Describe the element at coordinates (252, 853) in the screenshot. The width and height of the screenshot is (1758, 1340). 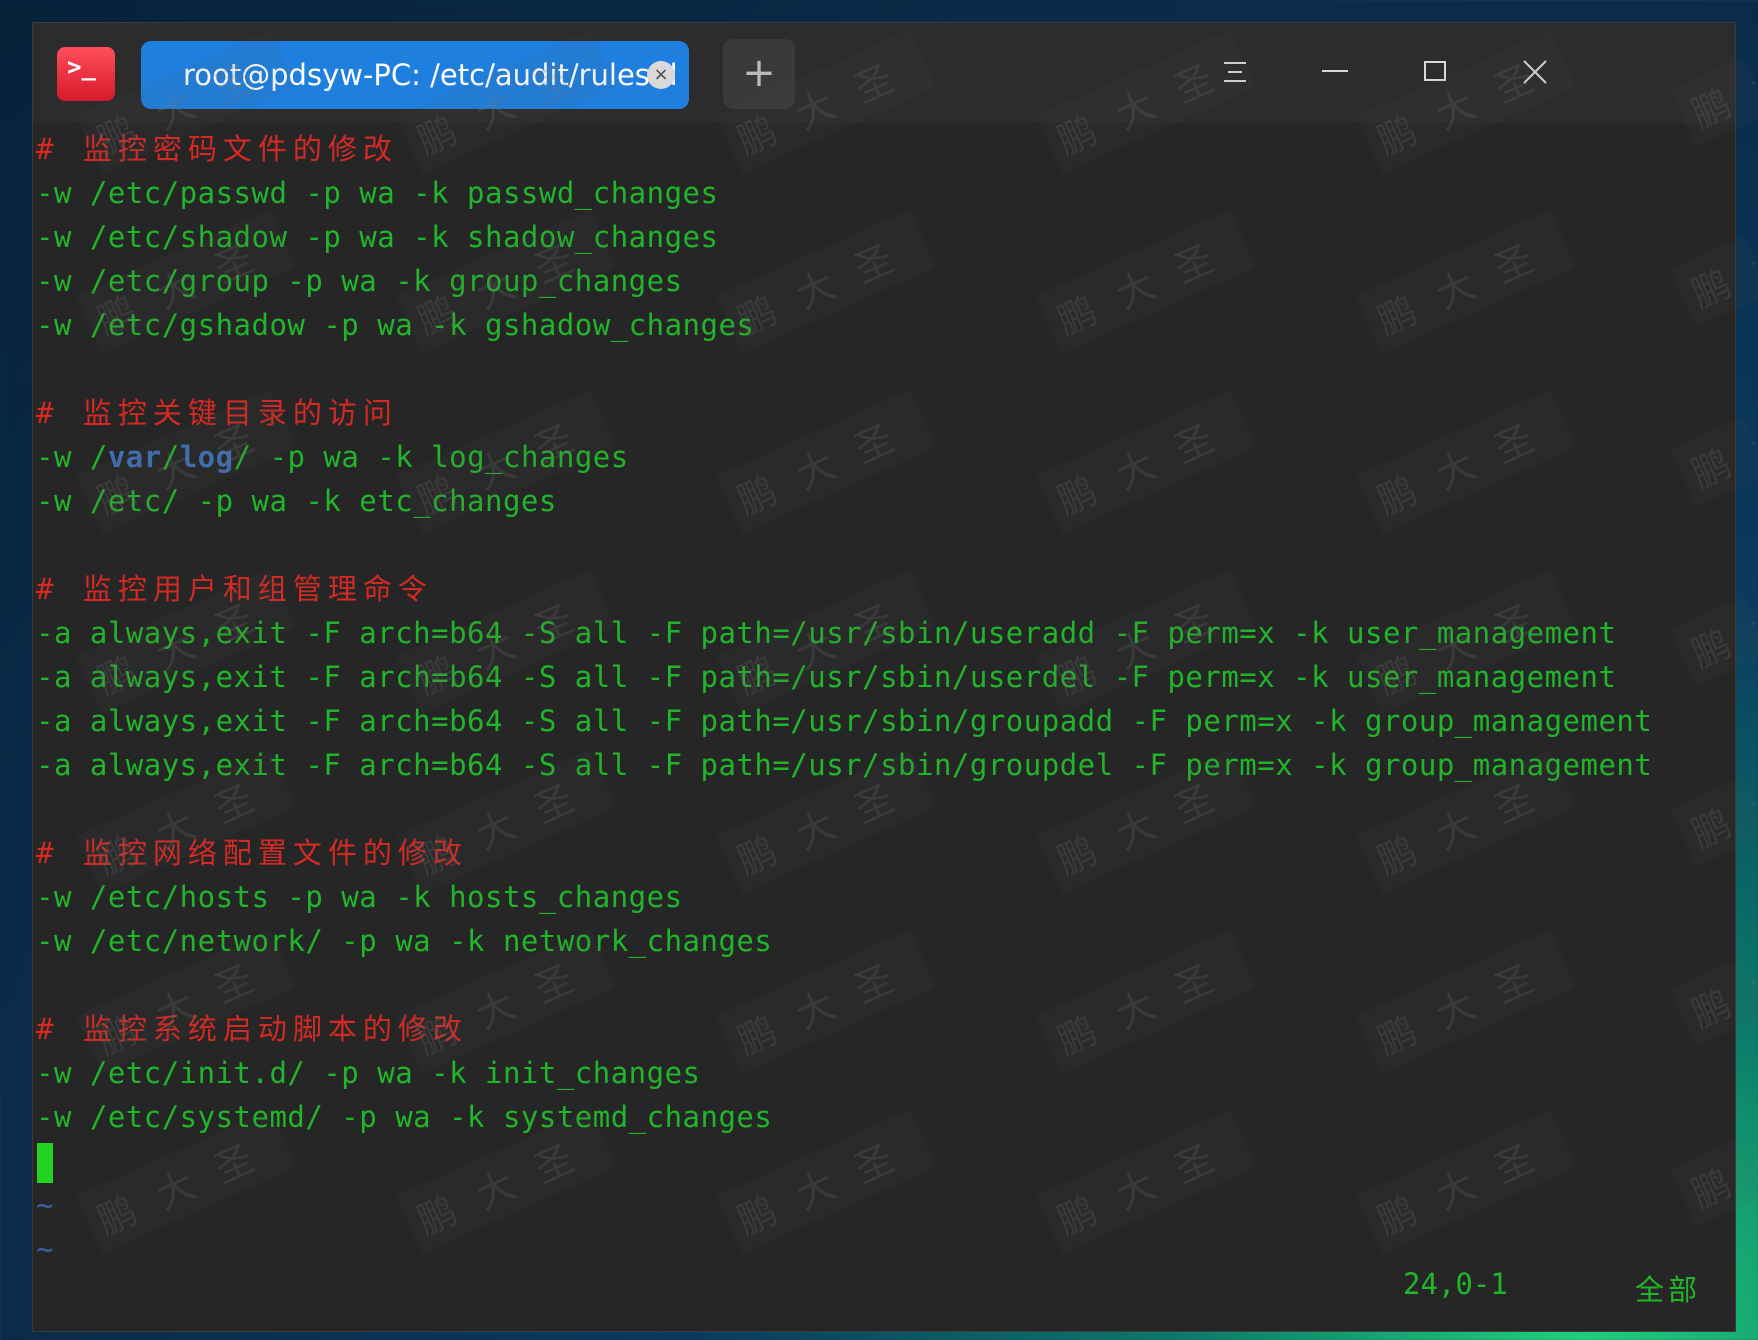
I see `comment-line: # 监控网络配置文件的修改` at that location.